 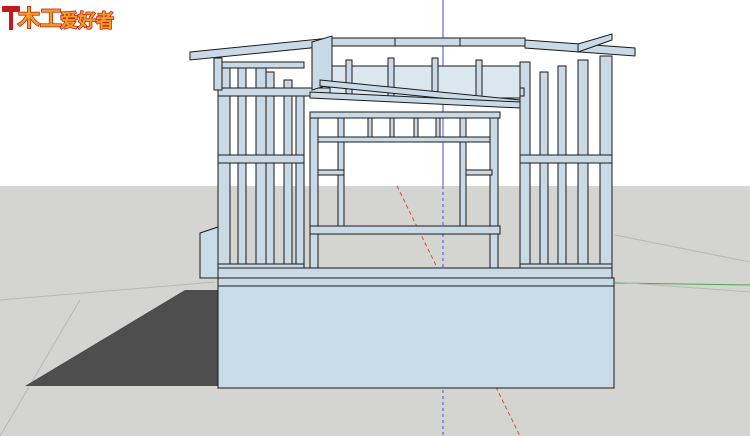 What do you see at coordinates (87, 21) in the screenshot?
I see `logo-glyph-sub: 爱好者` at bounding box center [87, 21].